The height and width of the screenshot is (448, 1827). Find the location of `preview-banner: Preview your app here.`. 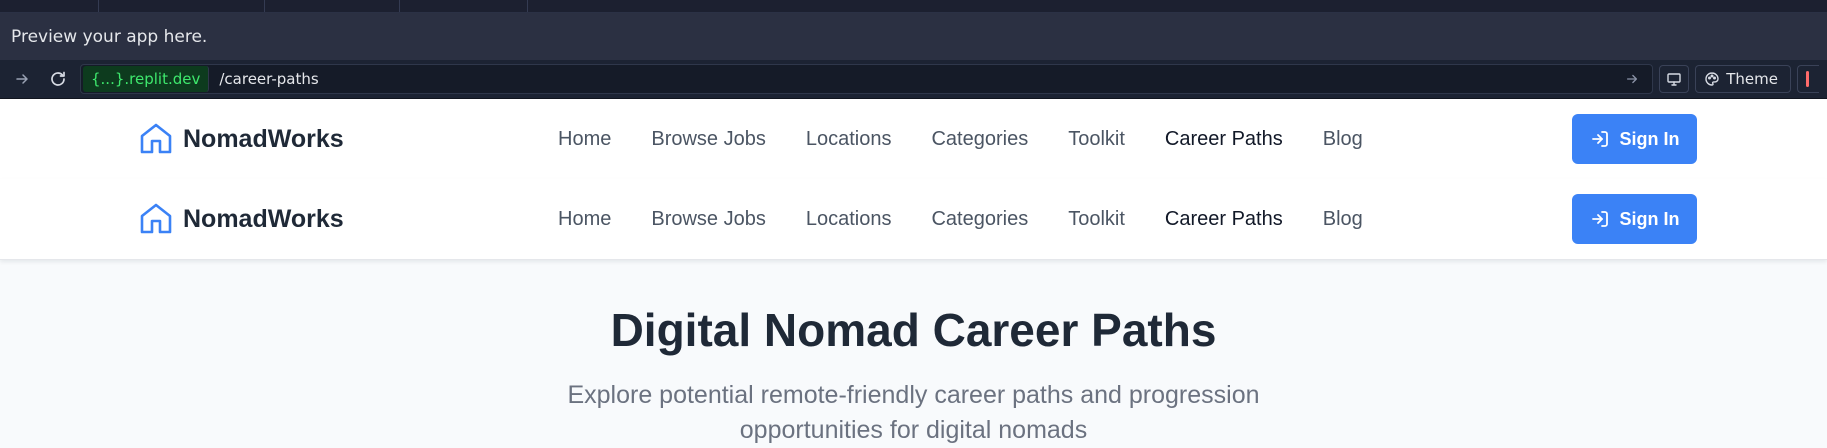

preview-banner: Preview your app here. is located at coordinates (913, 36).